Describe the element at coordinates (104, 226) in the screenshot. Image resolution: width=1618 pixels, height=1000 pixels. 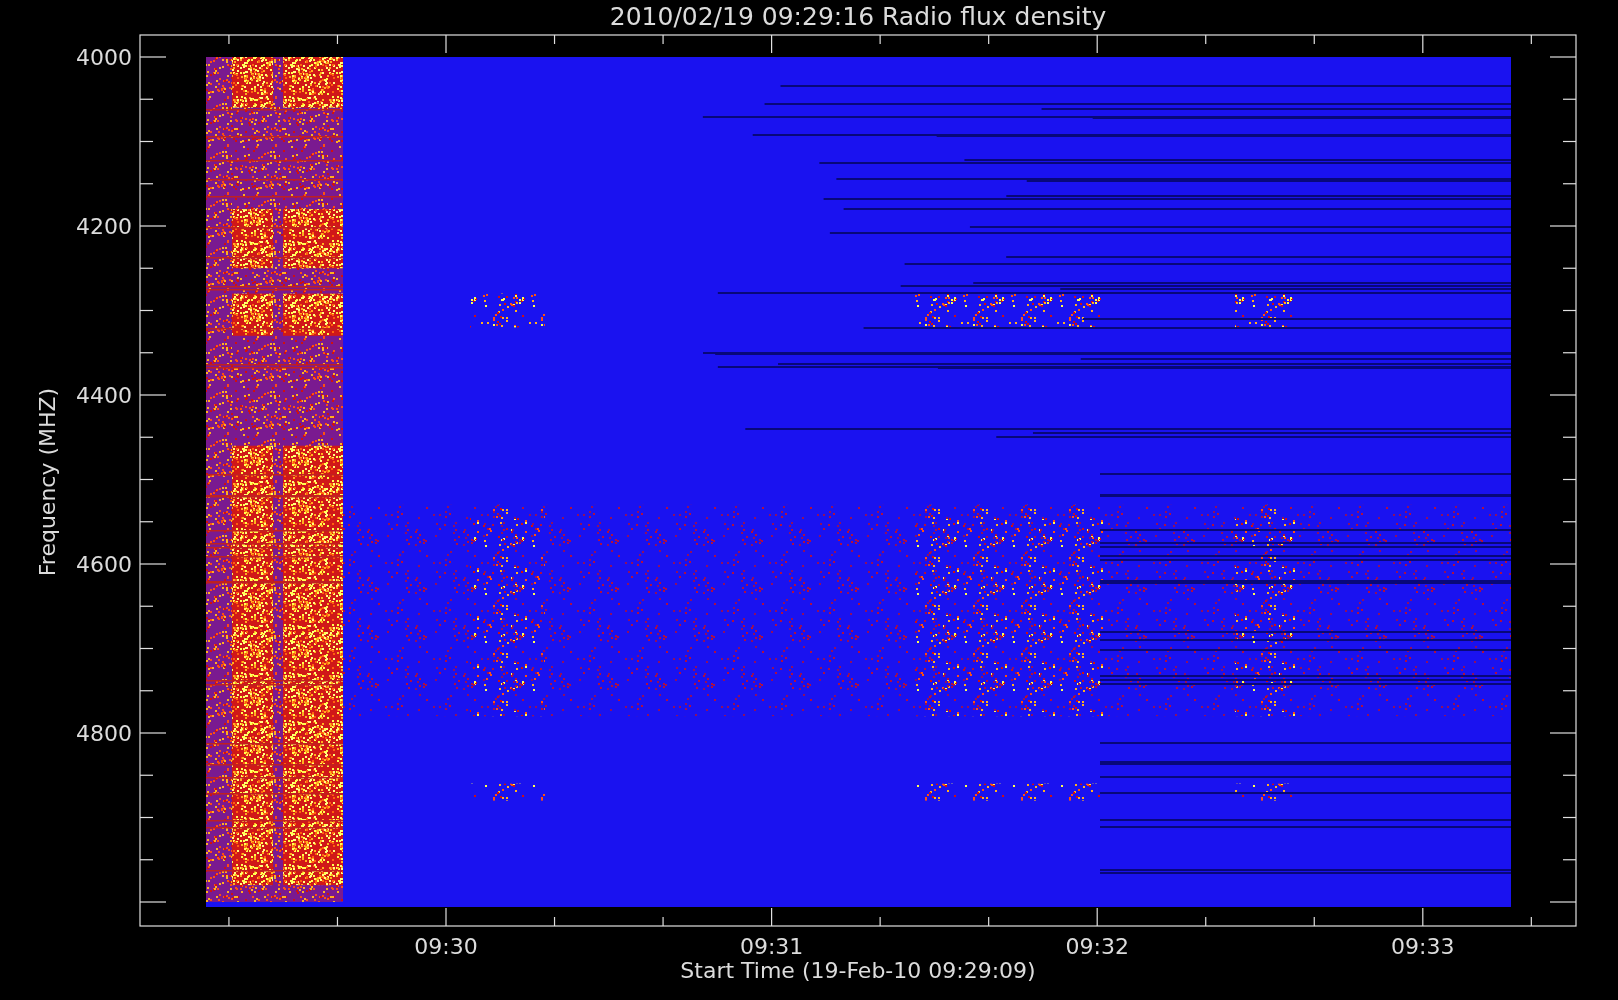
I see `y-tick-label: 4200` at that location.